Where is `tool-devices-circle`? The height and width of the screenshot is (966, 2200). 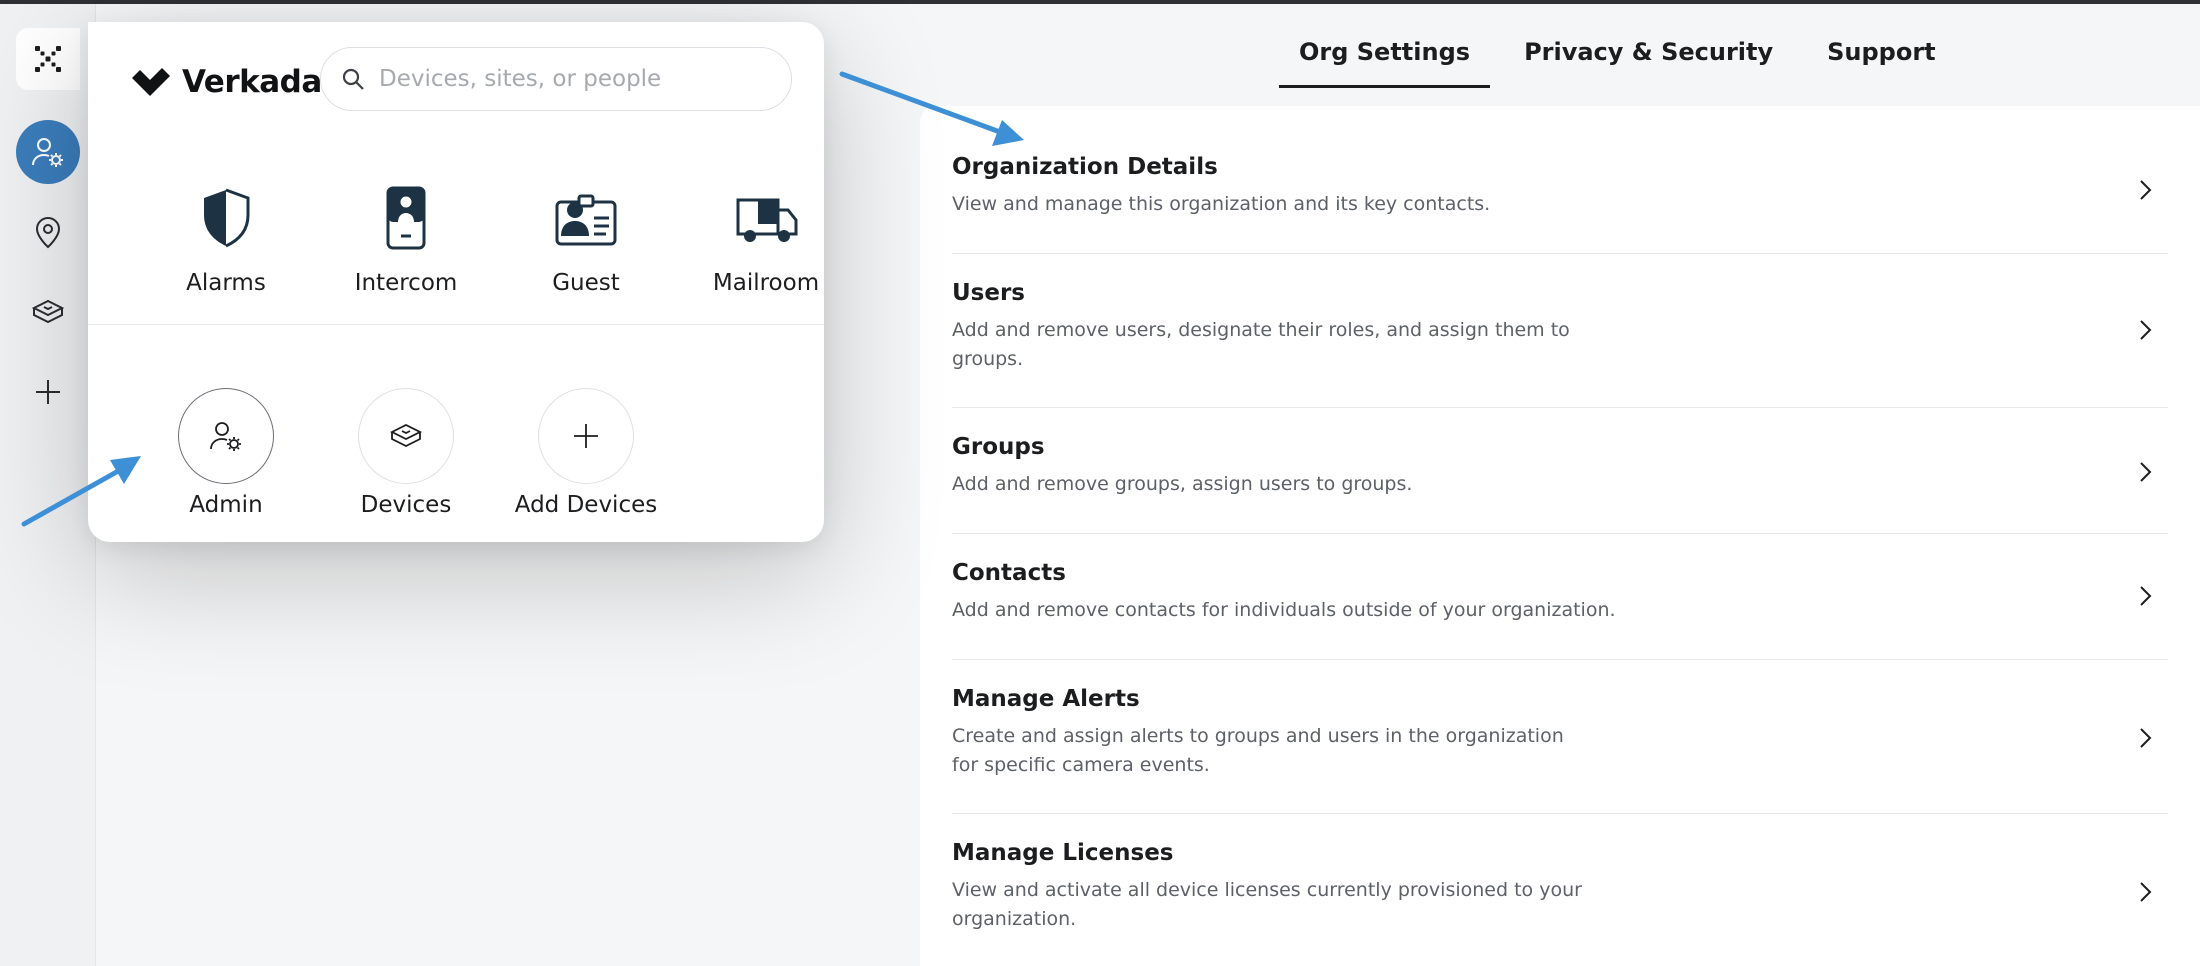
tool-devices-circle is located at coordinates (406, 436).